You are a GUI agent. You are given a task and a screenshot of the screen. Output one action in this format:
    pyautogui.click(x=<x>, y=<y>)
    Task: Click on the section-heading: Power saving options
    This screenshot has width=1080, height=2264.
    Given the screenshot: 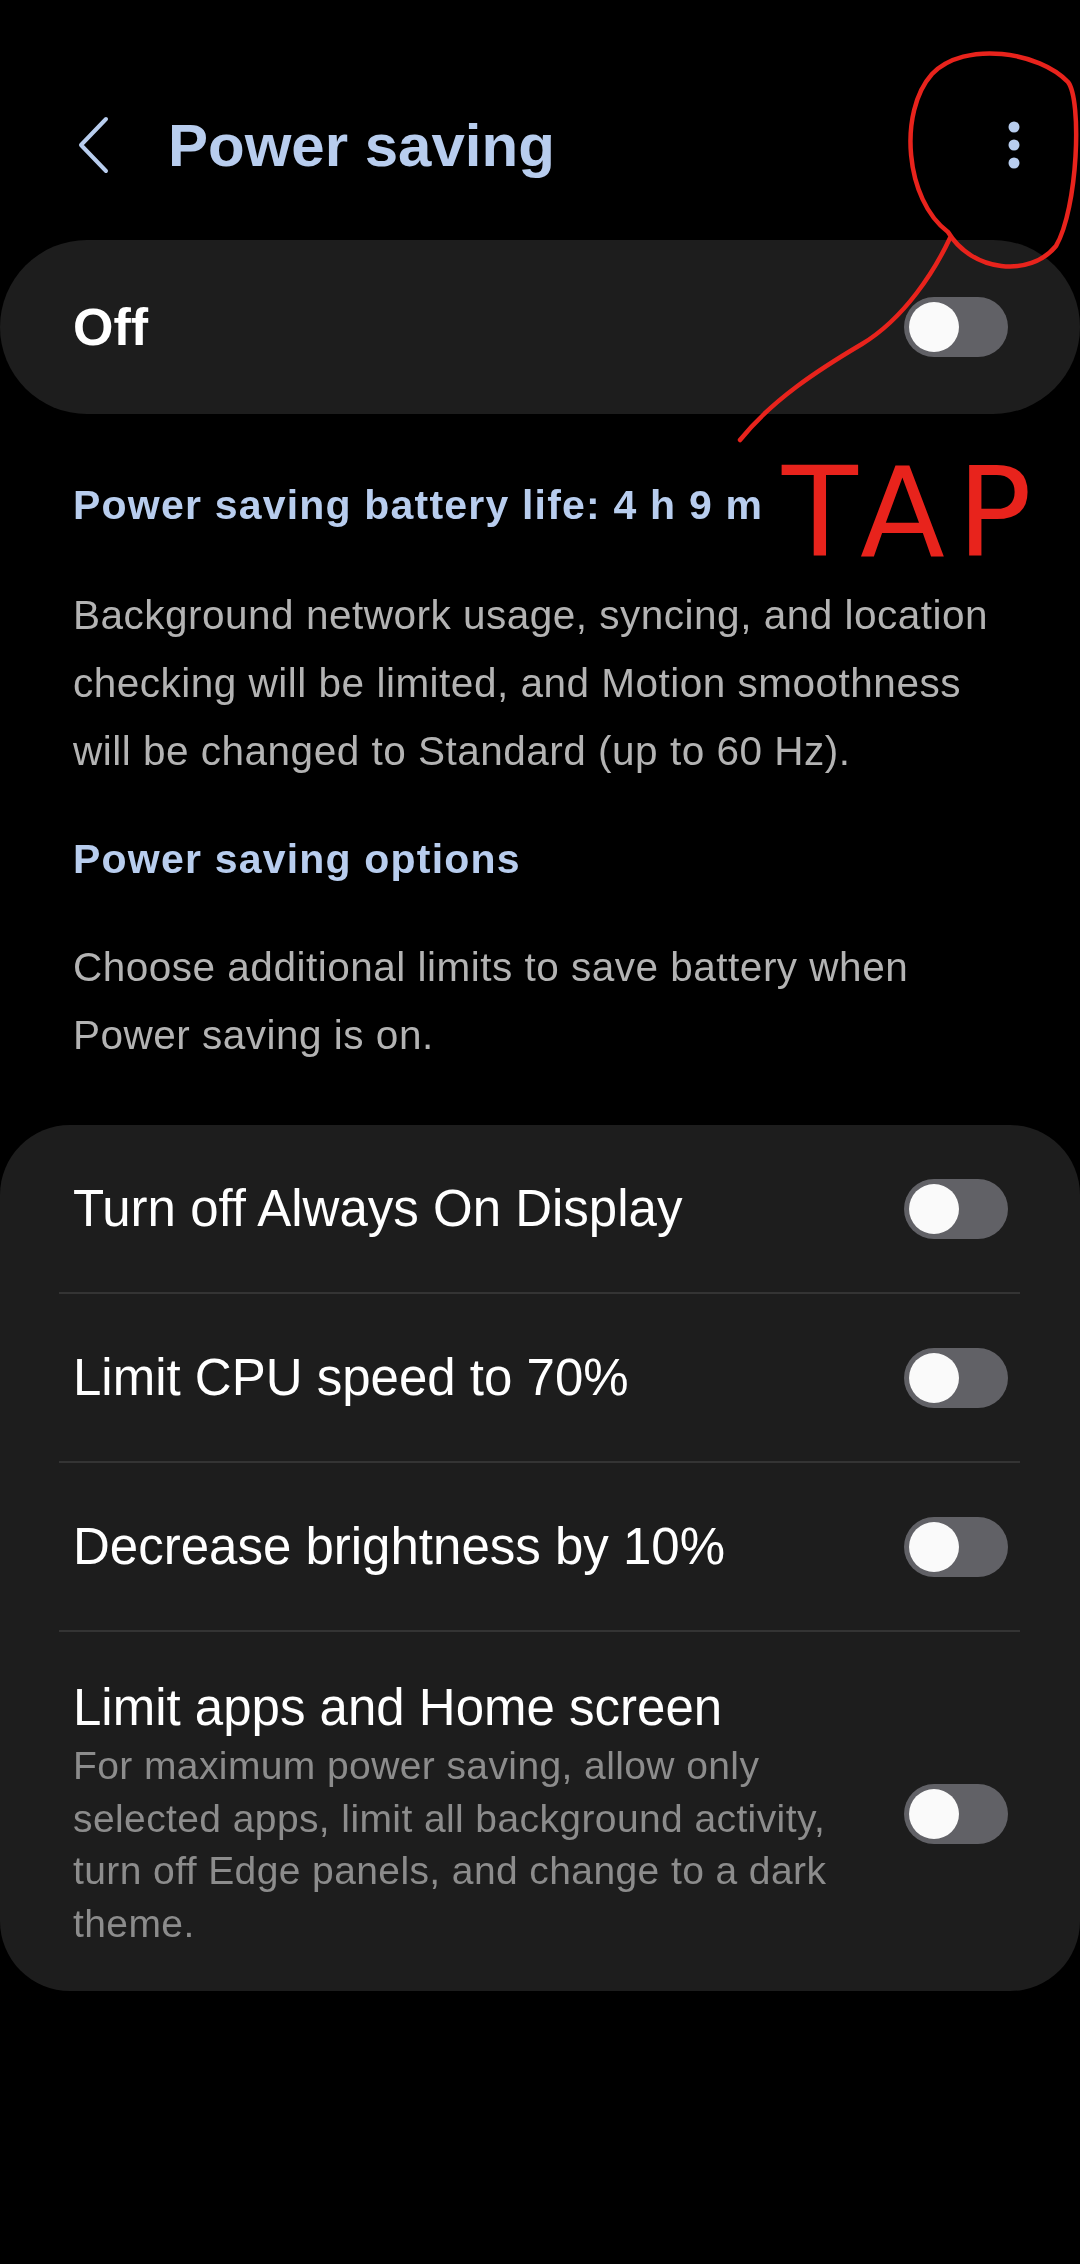 What is the action you would take?
    pyautogui.click(x=297, y=859)
    